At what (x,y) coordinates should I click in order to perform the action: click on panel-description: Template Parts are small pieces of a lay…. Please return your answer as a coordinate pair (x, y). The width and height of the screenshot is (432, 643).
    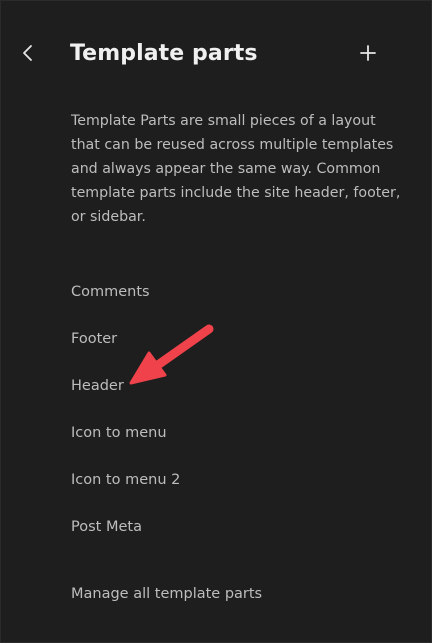
    Looking at the image, I should click on (236, 169).